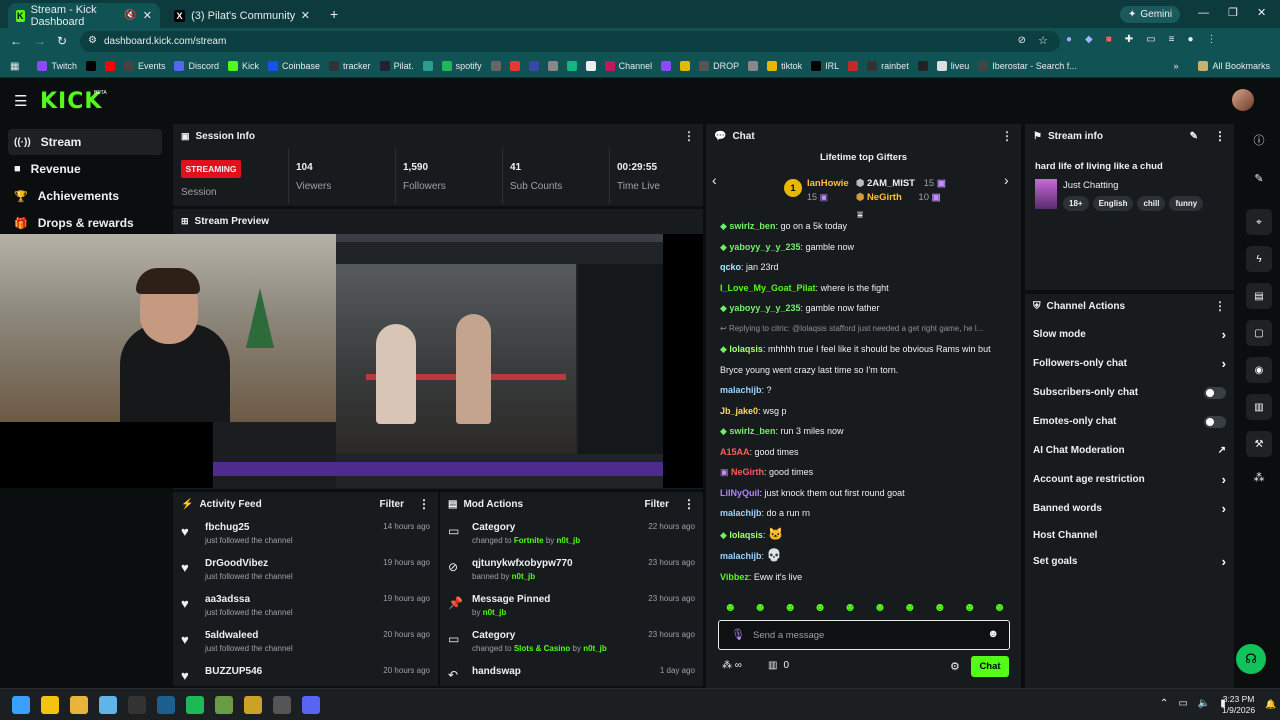  What do you see at coordinates (224, 705) in the screenshot?
I see `minecraft-icon` at bounding box center [224, 705].